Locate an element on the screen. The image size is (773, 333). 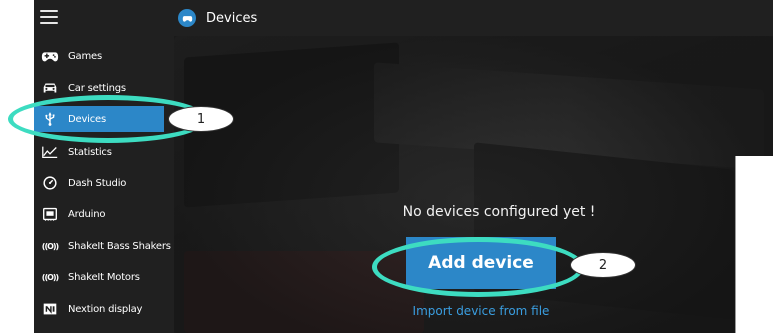
page-header: Devices is located at coordinates (473, 18).